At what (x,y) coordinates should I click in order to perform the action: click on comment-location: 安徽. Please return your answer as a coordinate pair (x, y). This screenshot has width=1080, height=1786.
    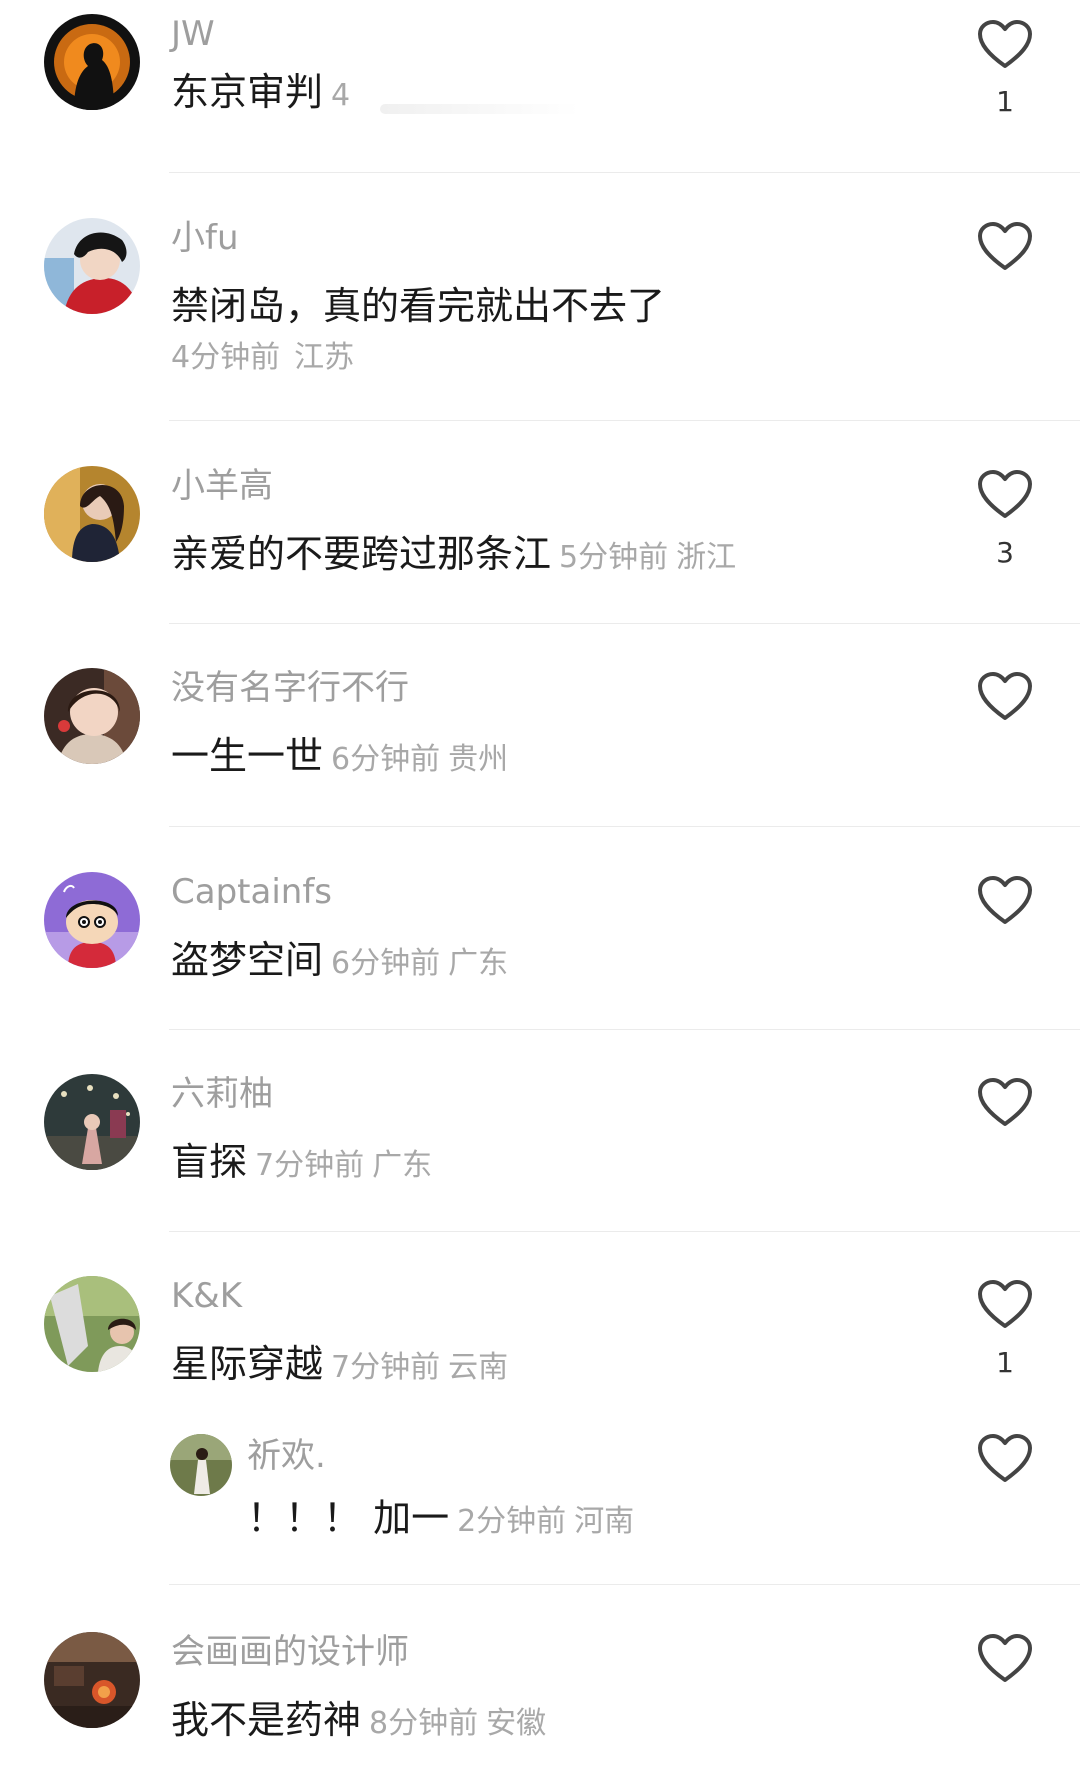
    Looking at the image, I should click on (516, 1723).